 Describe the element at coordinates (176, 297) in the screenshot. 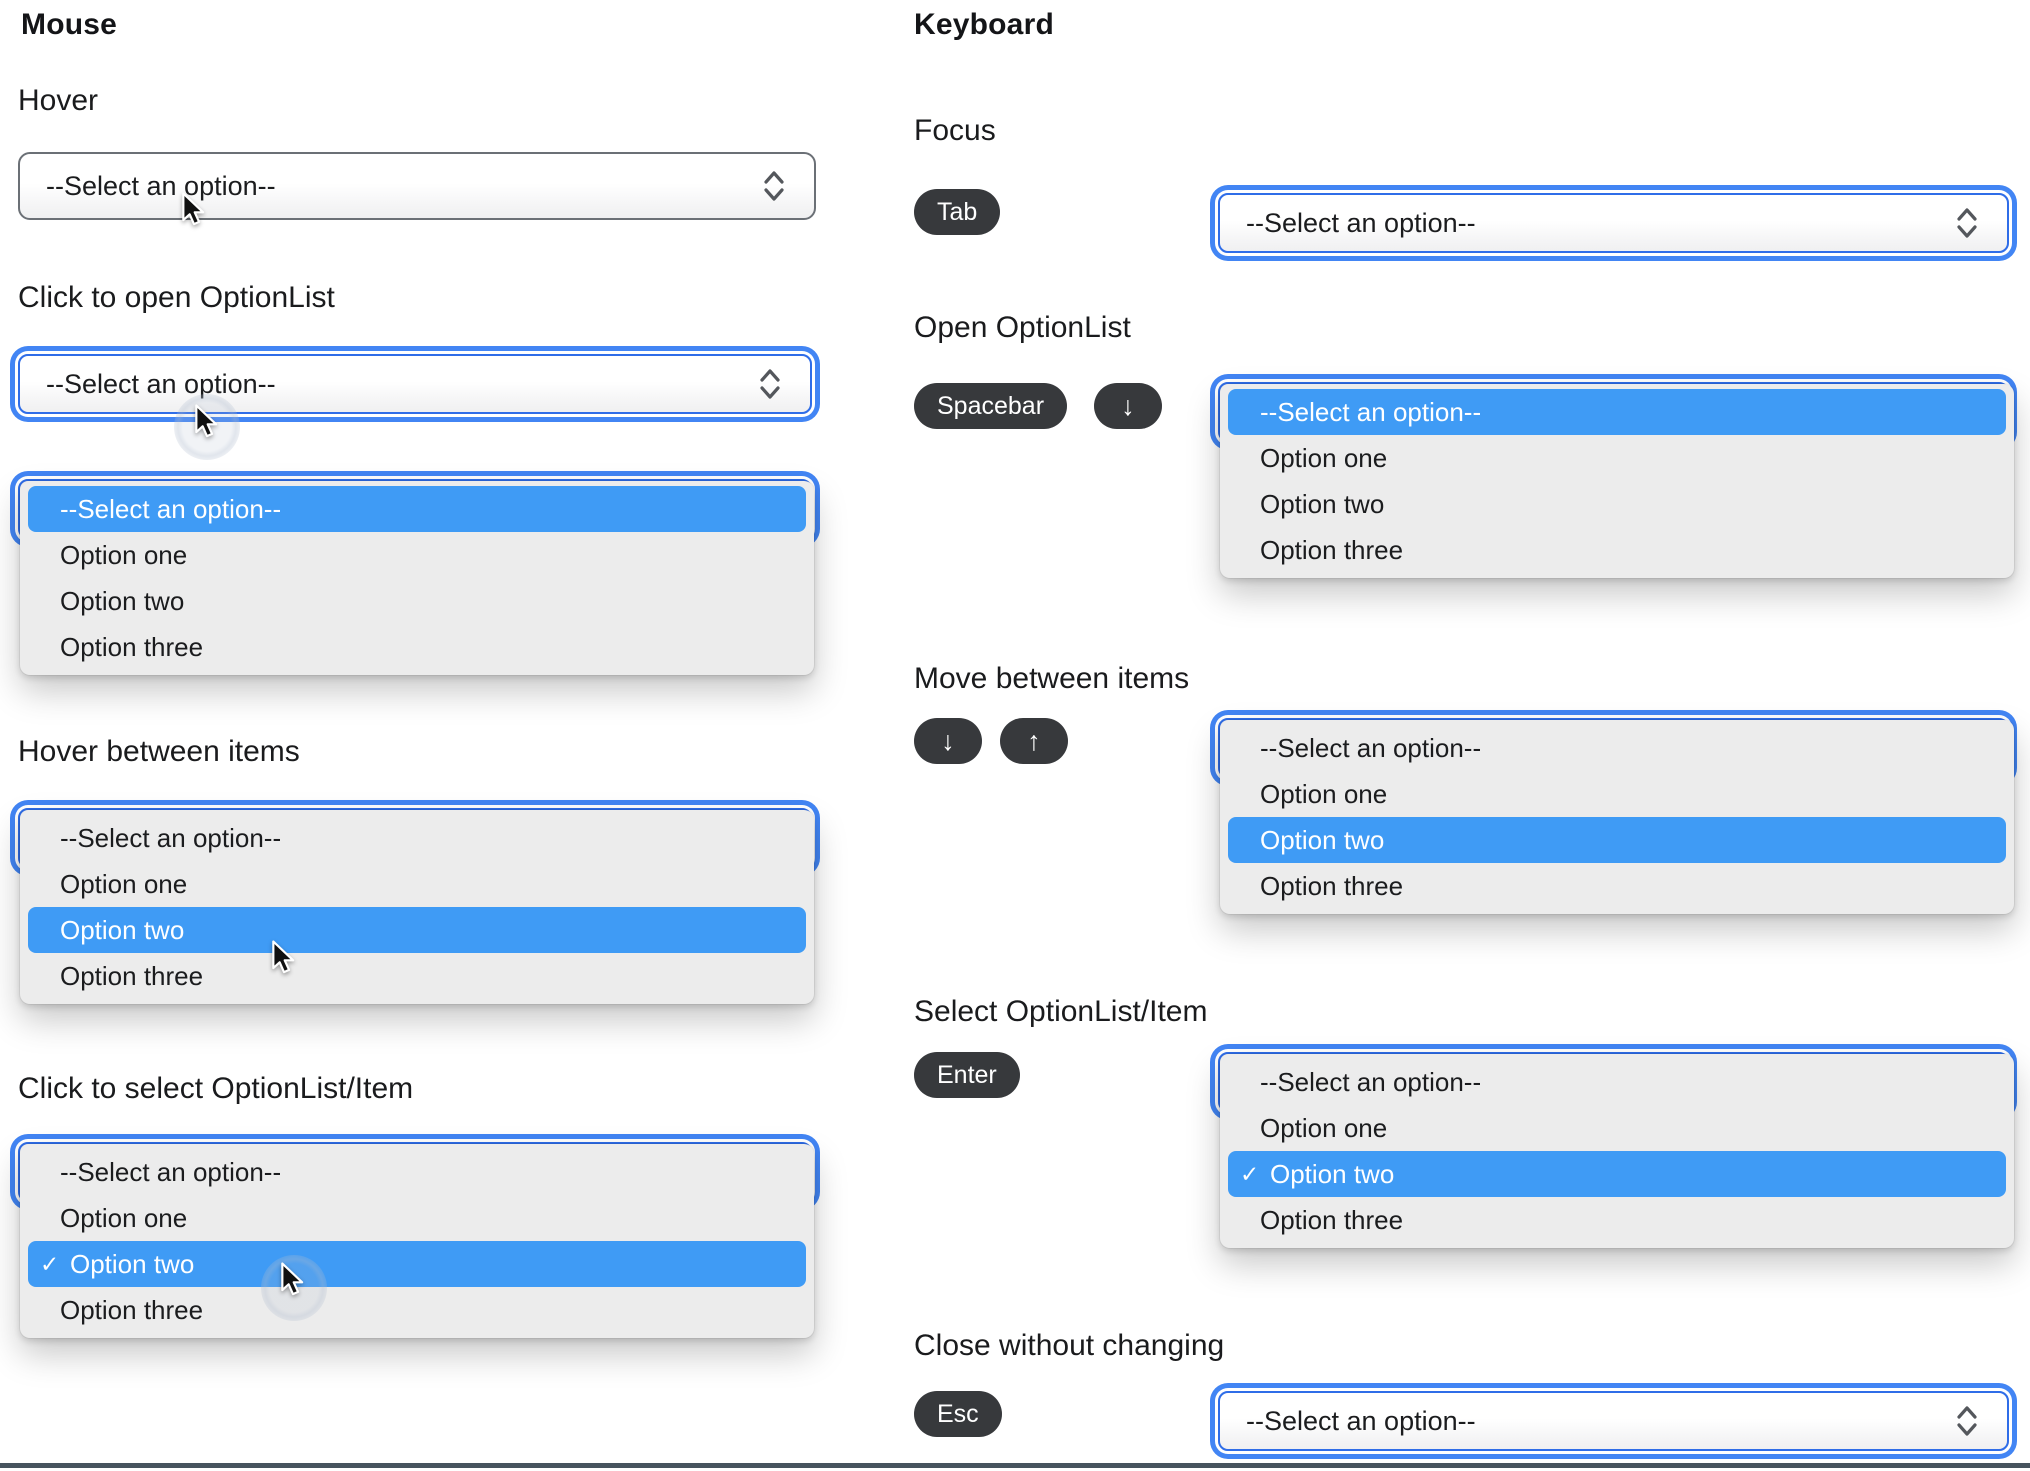

I see `click-open-section-label: Click to open OptionList` at that location.